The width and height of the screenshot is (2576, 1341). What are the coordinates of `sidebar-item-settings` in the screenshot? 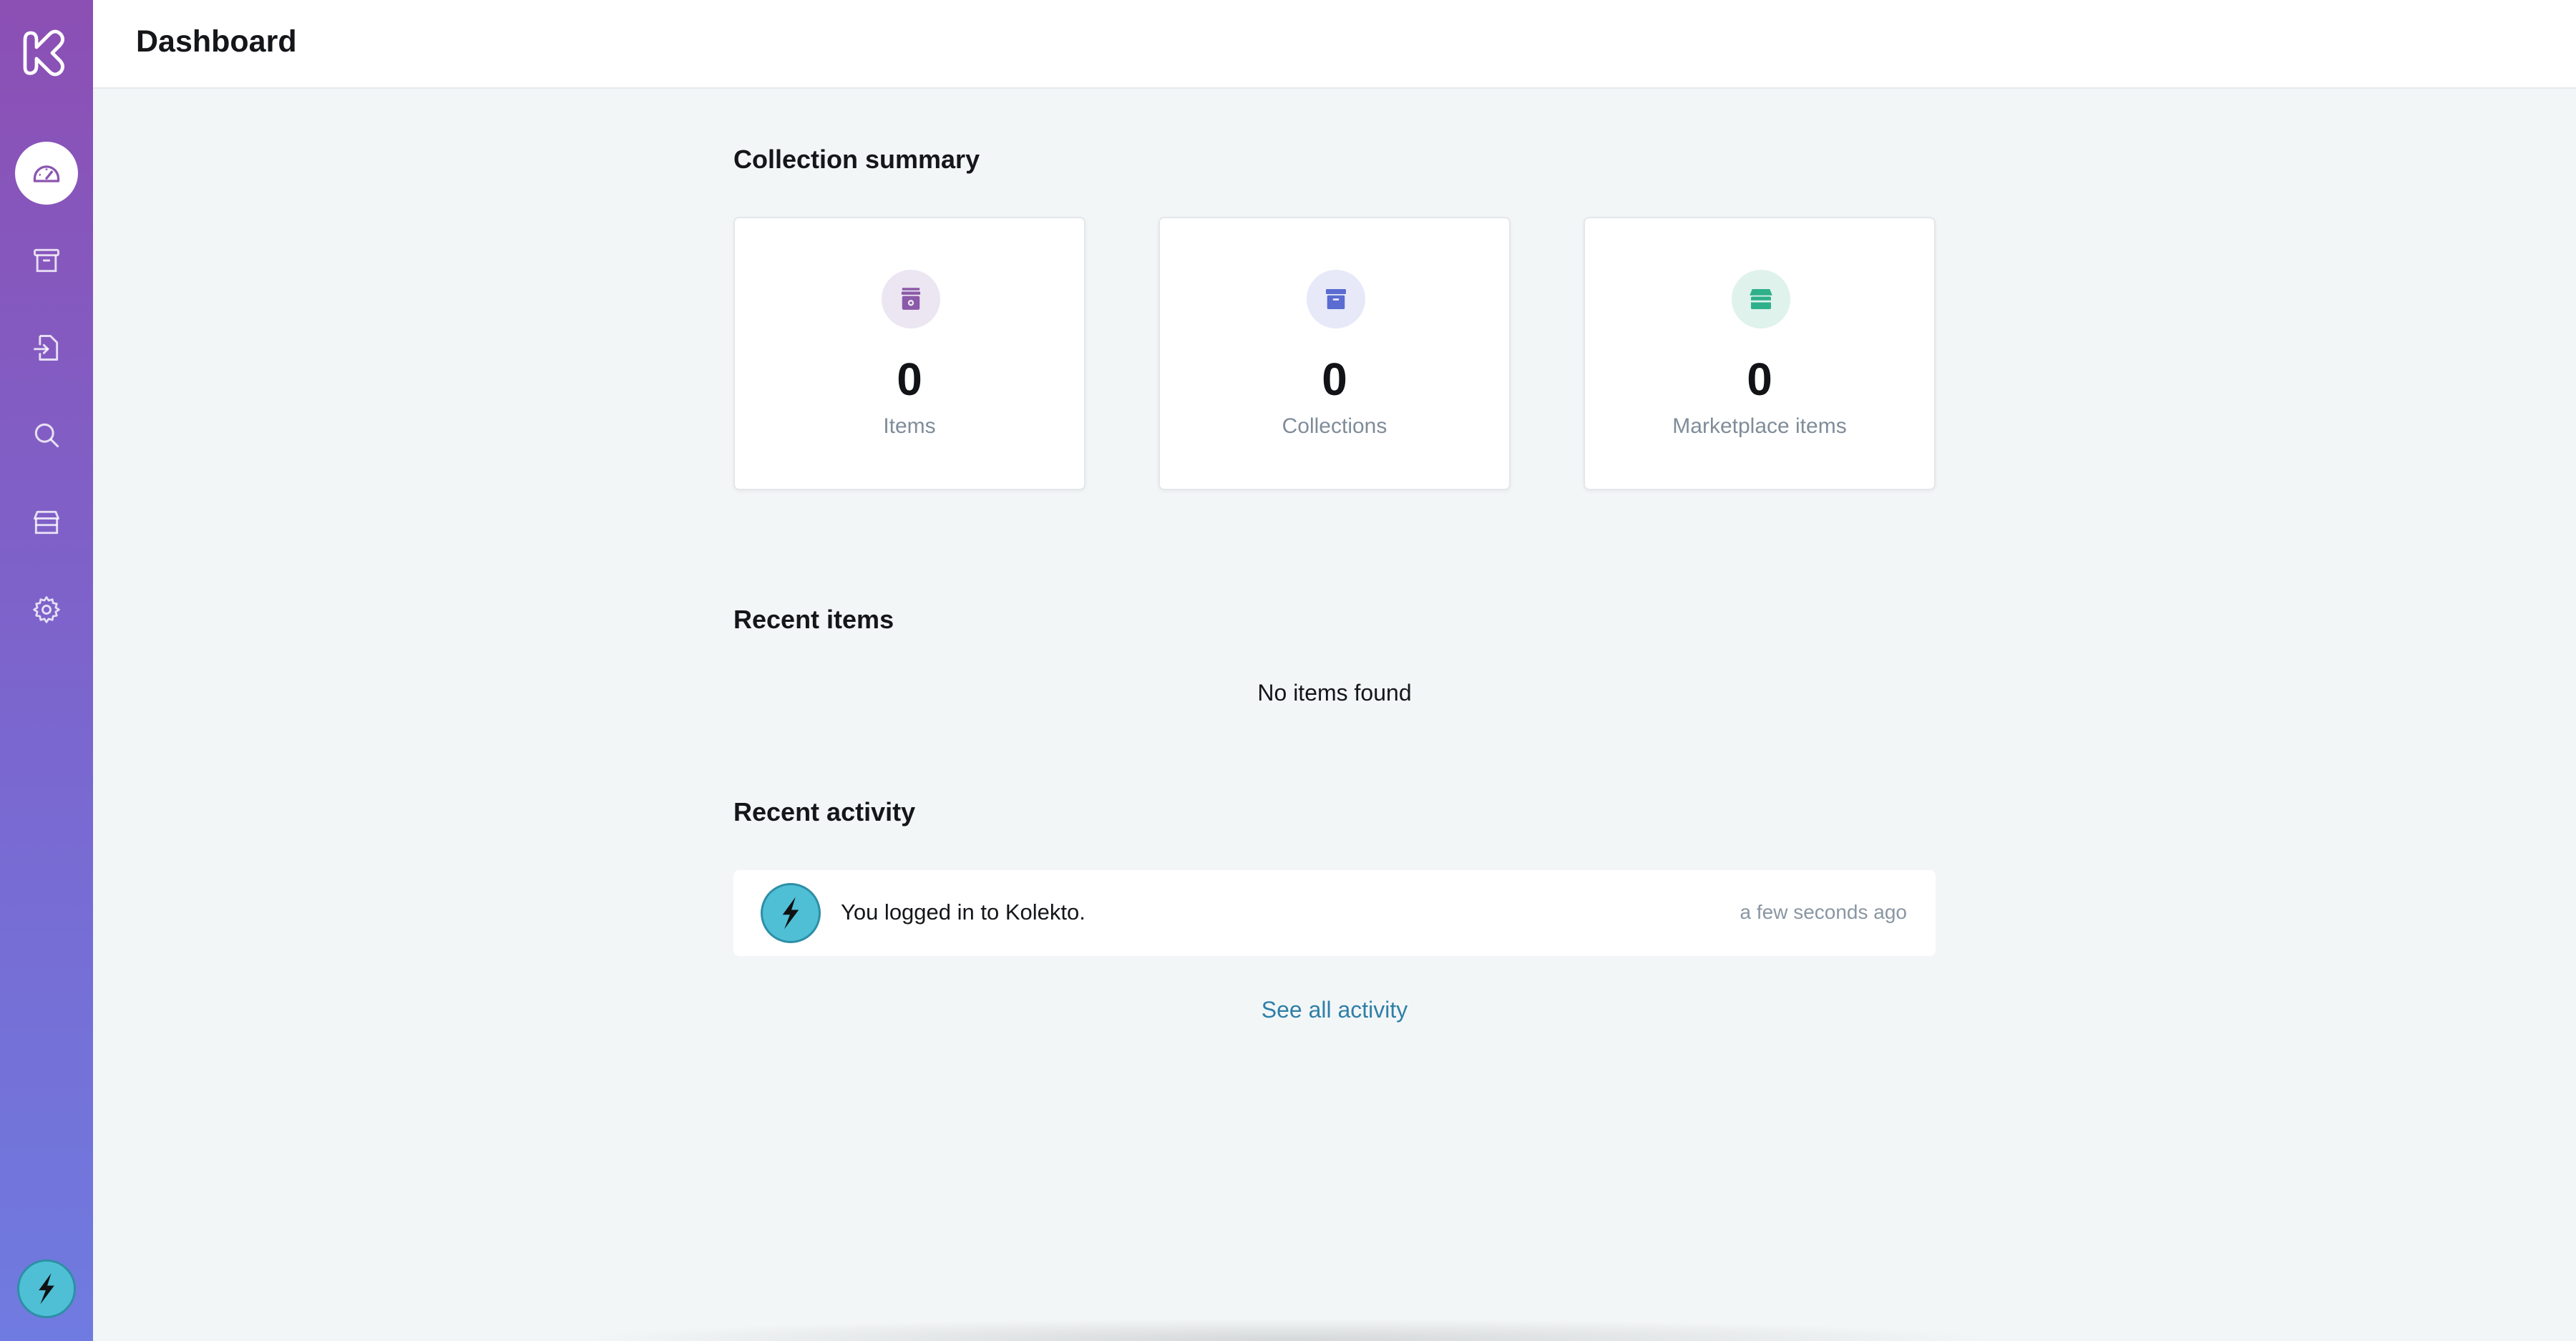 It's located at (46, 609).